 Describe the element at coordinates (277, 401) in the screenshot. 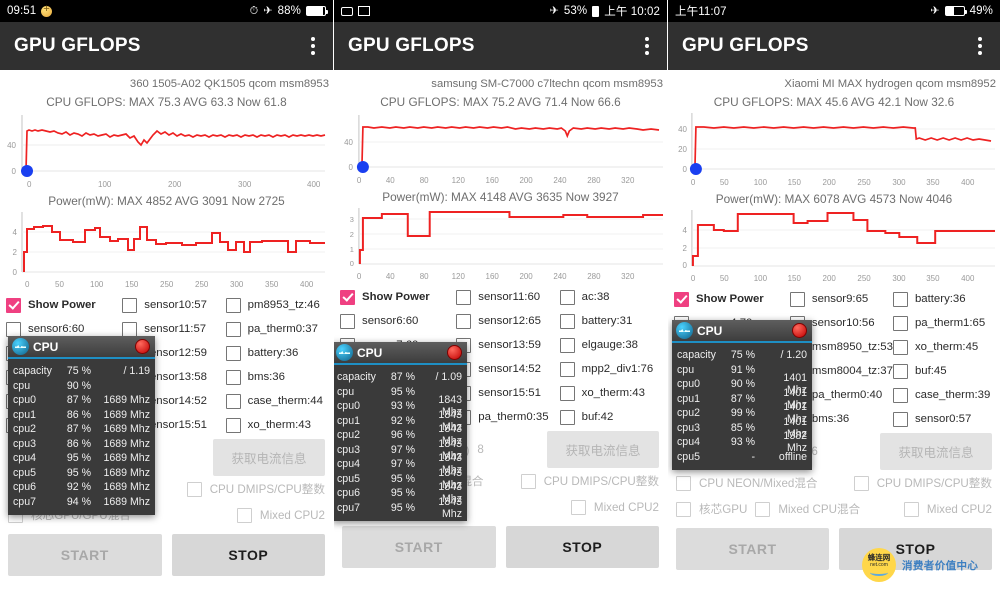

I see `sensor-toggle: case_therm:44` at that location.